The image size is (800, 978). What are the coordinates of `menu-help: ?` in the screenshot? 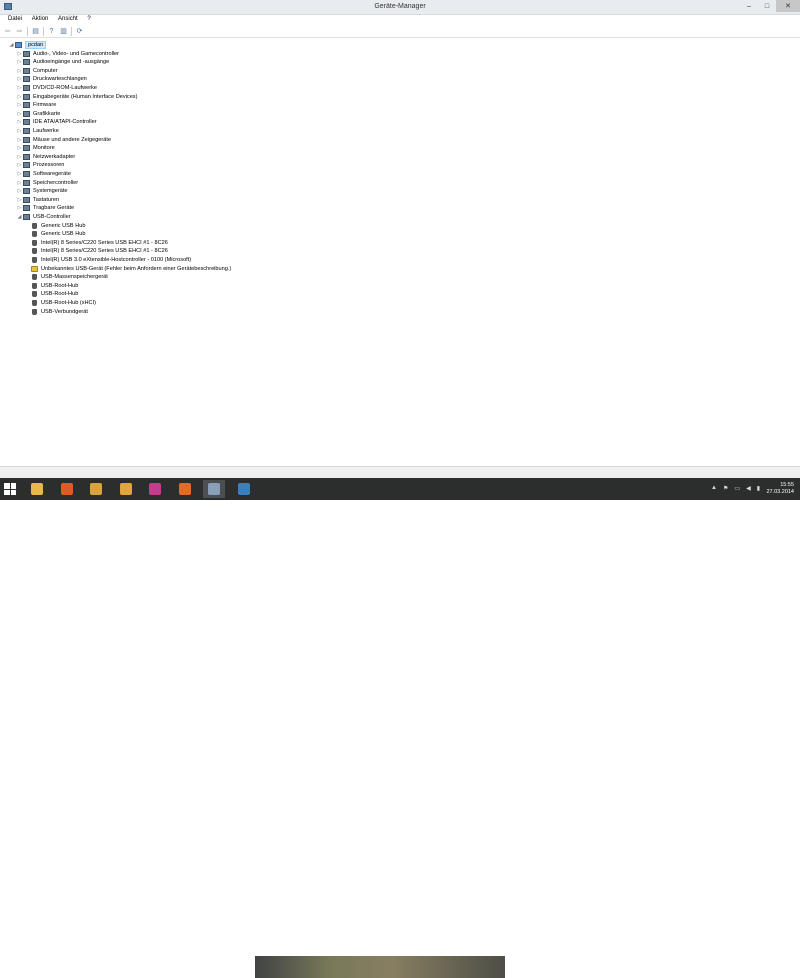 It's located at (88, 18).